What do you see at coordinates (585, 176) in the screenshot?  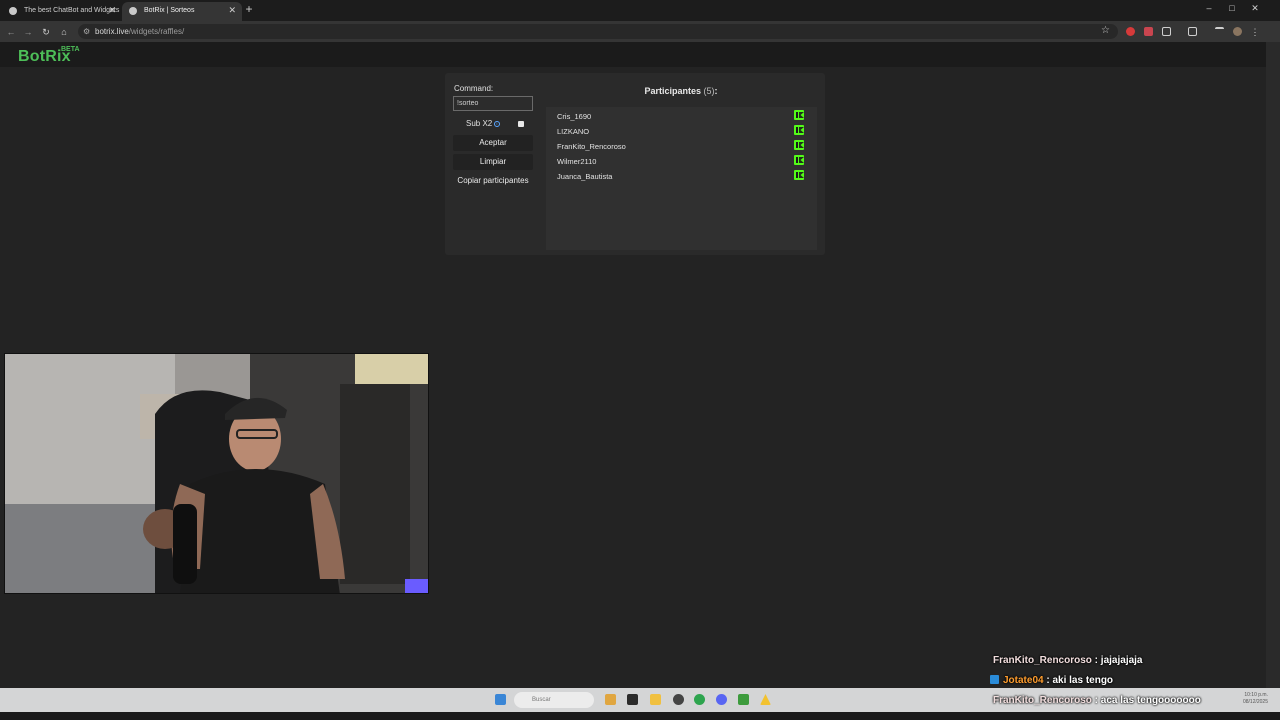 I see `participant-name: Juanca_Bautista` at bounding box center [585, 176].